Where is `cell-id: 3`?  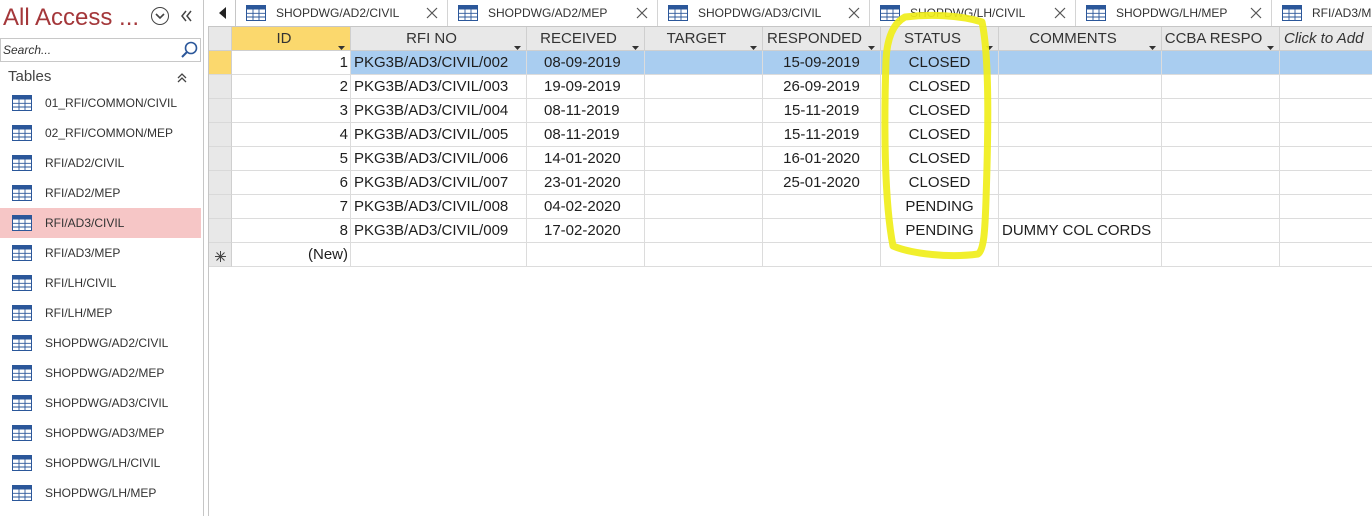
cell-id: 3 is located at coordinates (291, 111).